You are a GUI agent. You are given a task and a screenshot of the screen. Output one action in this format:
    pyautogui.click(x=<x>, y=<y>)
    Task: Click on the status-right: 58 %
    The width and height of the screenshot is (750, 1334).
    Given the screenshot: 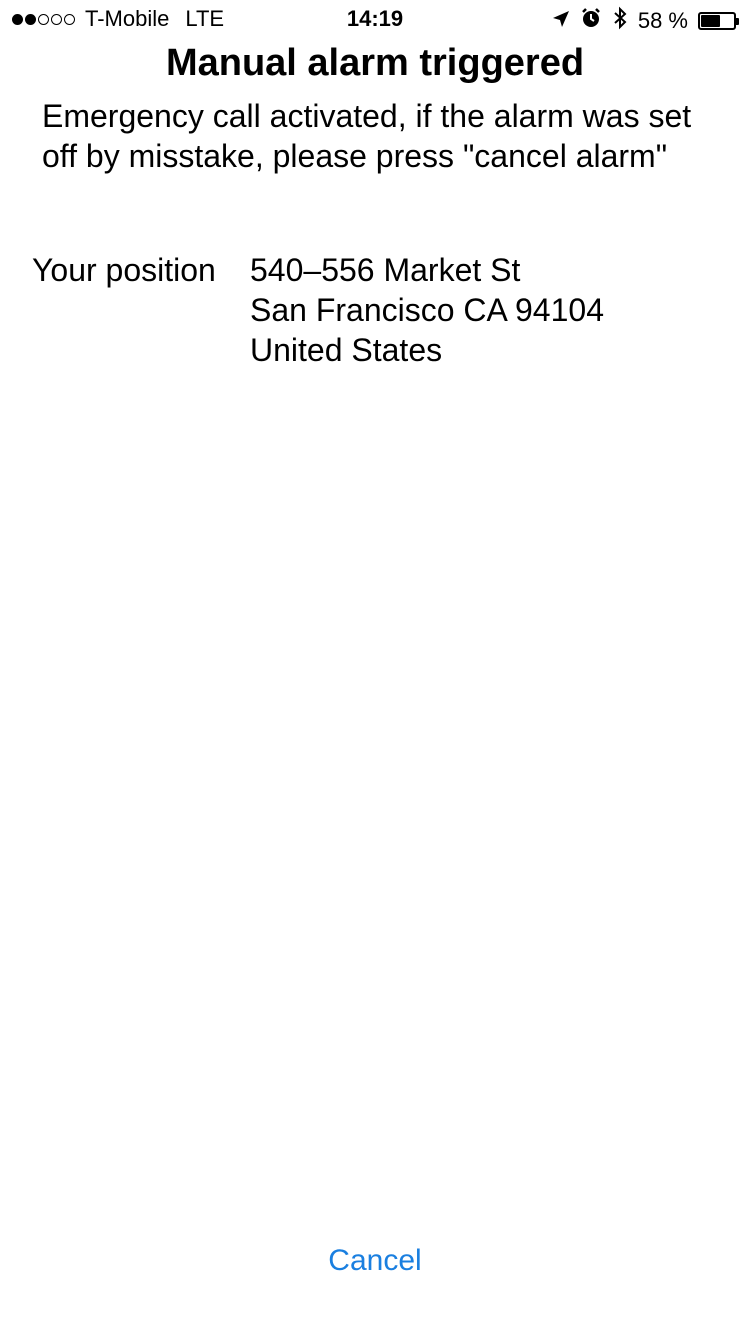 What is the action you would take?
    pyautogui.click(x=645, y=21)
    